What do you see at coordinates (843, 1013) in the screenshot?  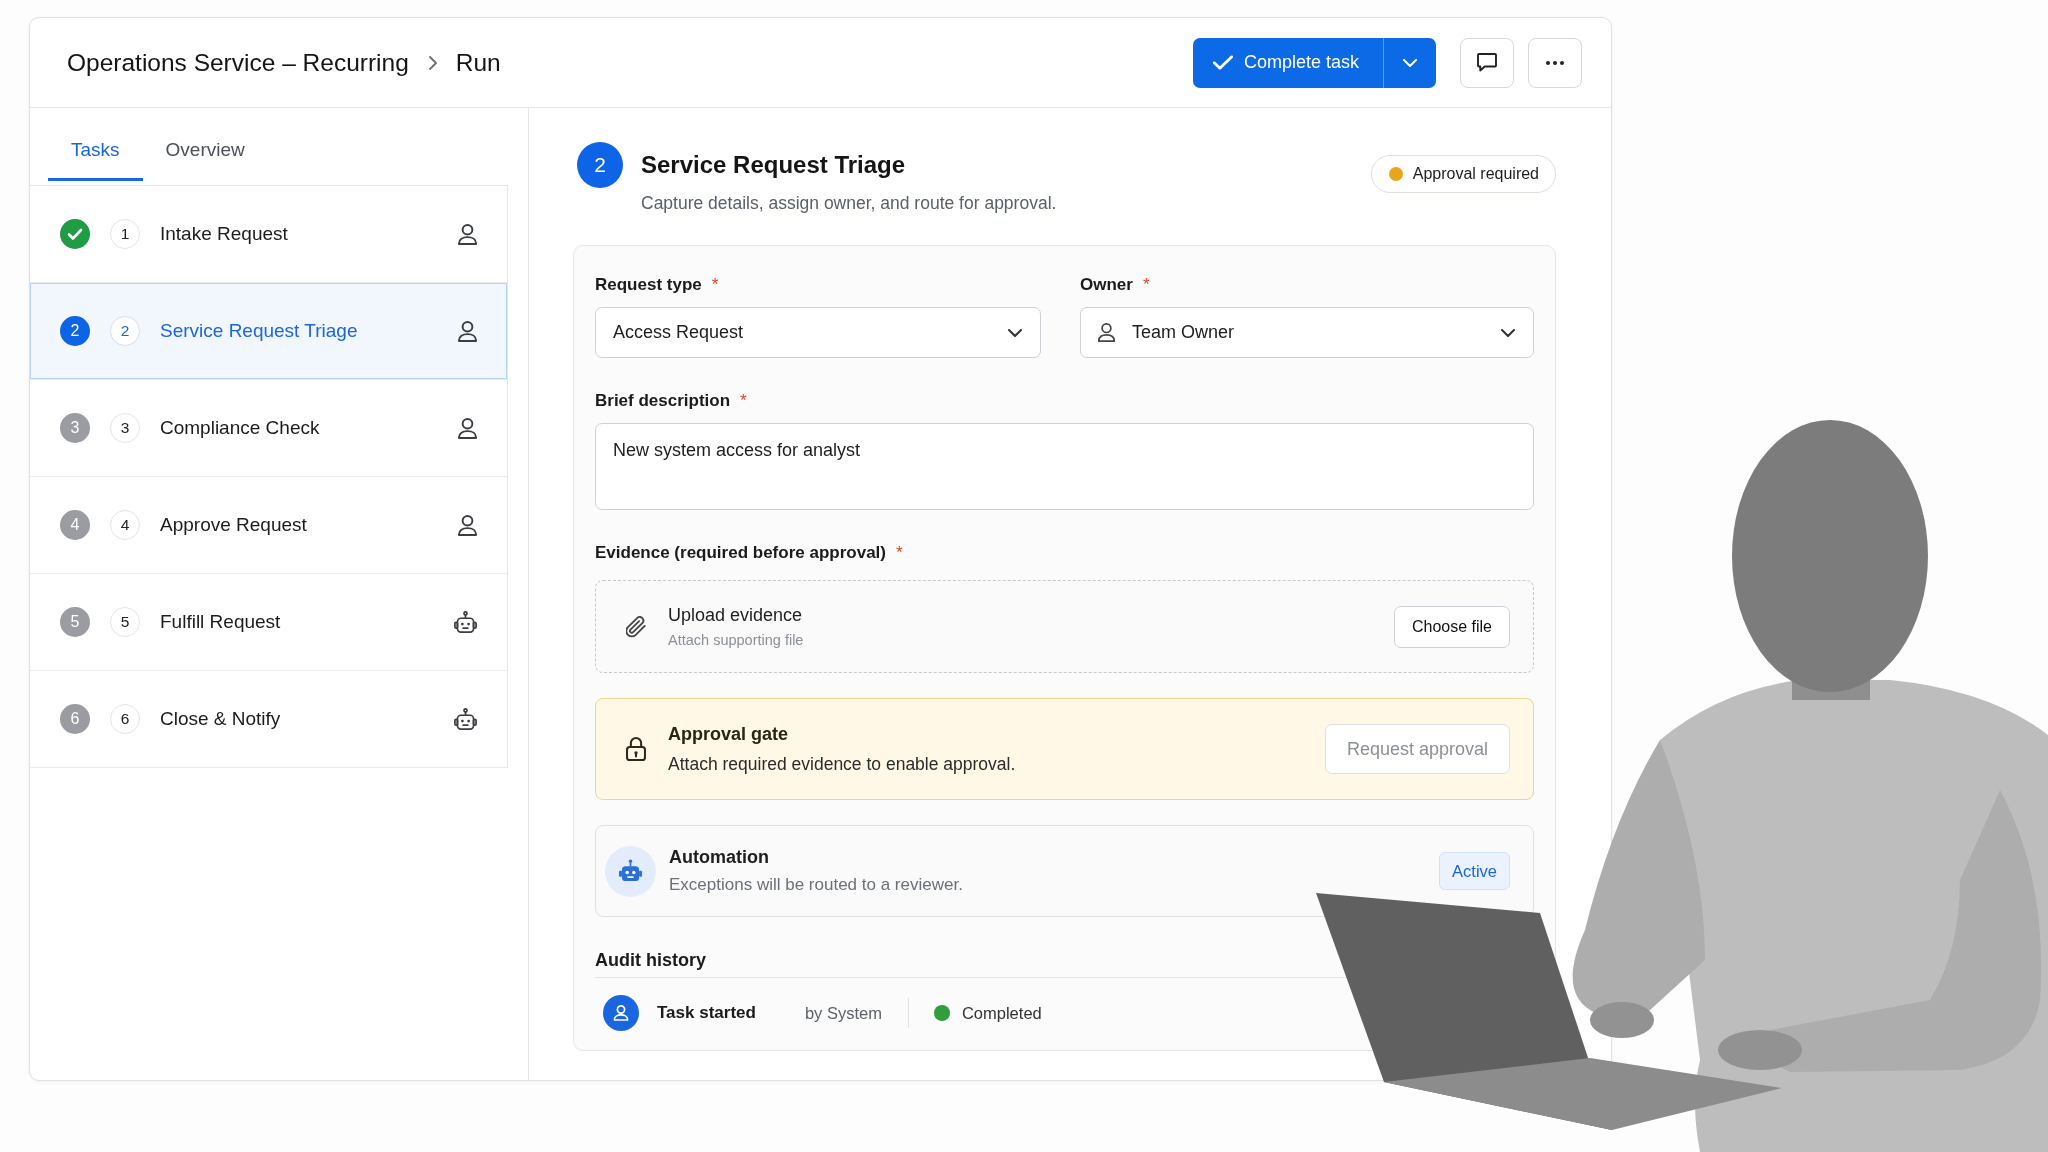 I see `audit-actor: by System` at bounding box center [843, 1013].